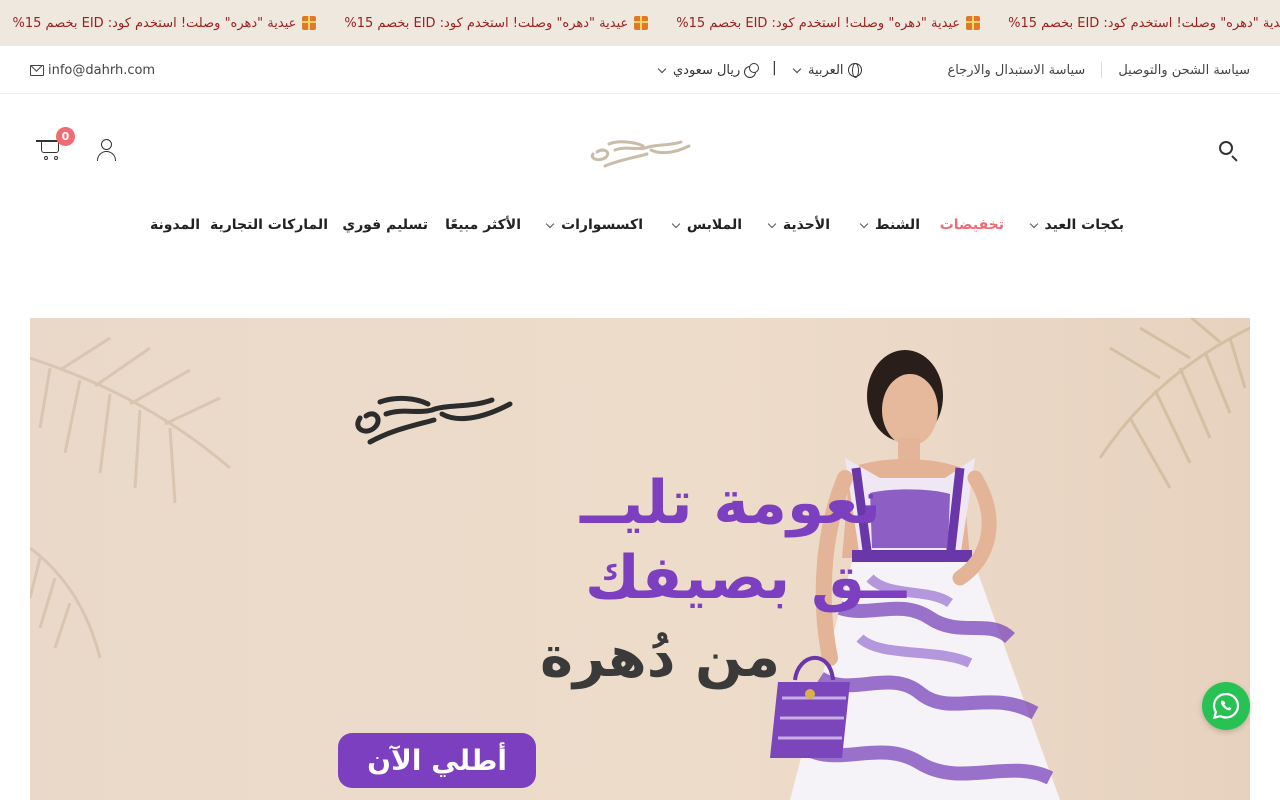 The width and height of the screenshot is (1280, 800). What do you see at coordinates (130, 497) in the screenshot?
I see `palm-leaf-left` at bounding box center [130, 497].